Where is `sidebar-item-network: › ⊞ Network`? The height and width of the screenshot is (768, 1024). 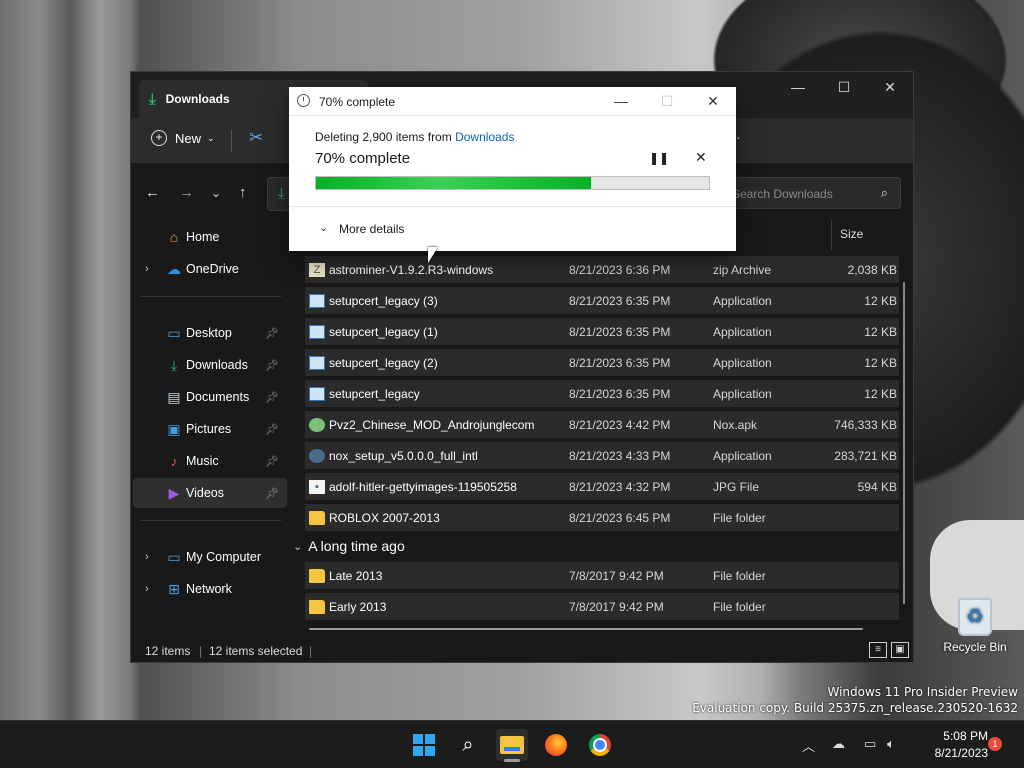 sidebar-item-network: › ⊞ Network is located at coordinates (210, 589).